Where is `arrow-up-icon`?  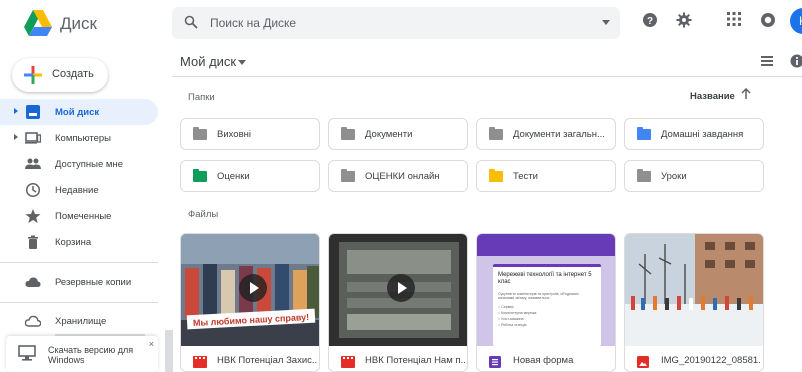
arrow-up-icon is located at coordinates (746, 94).